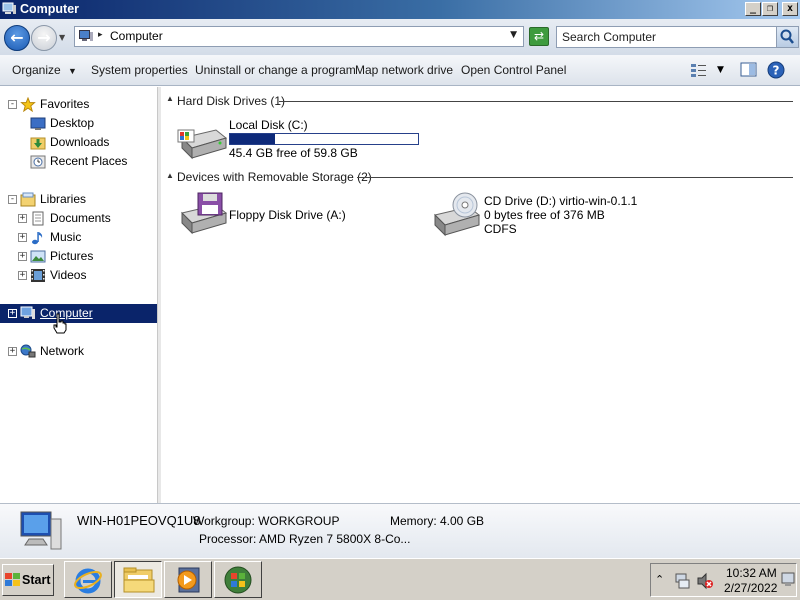 This screenshot has height=600, width=800. I want to click on preview-pane-icon, so click(748, 69).